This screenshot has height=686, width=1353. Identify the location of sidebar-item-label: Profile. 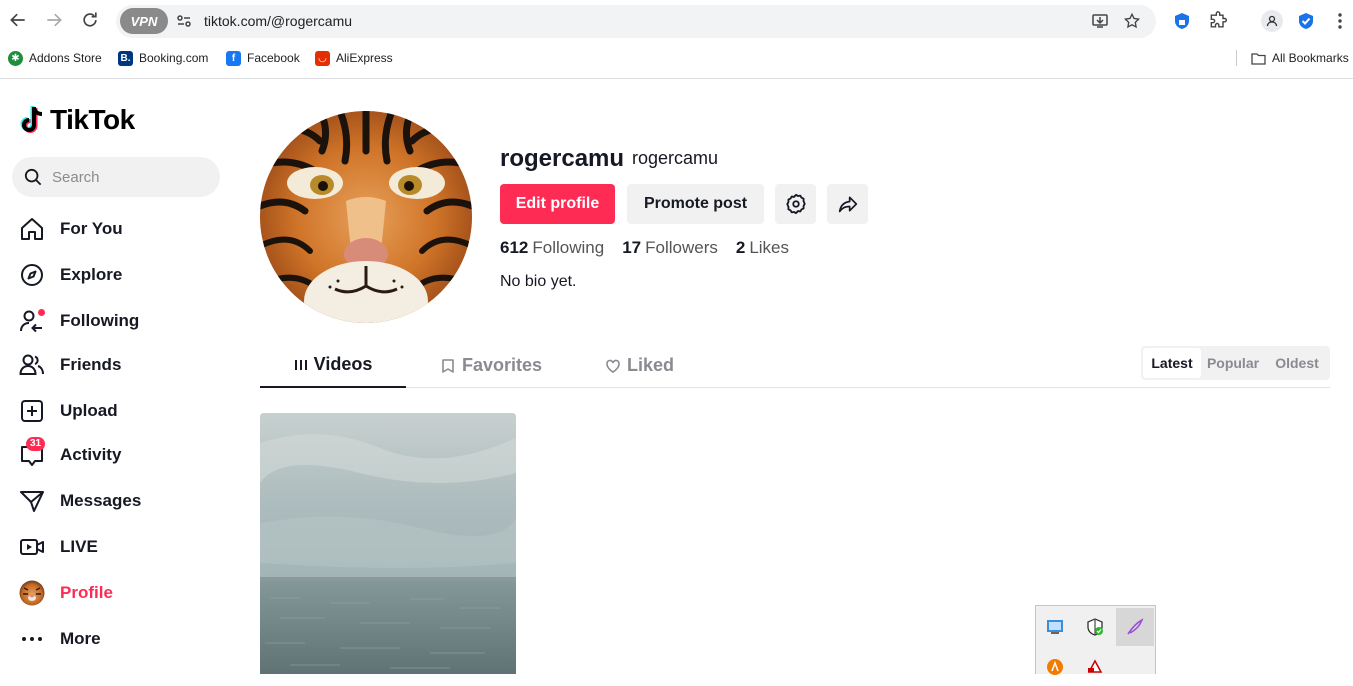
(86, 592).